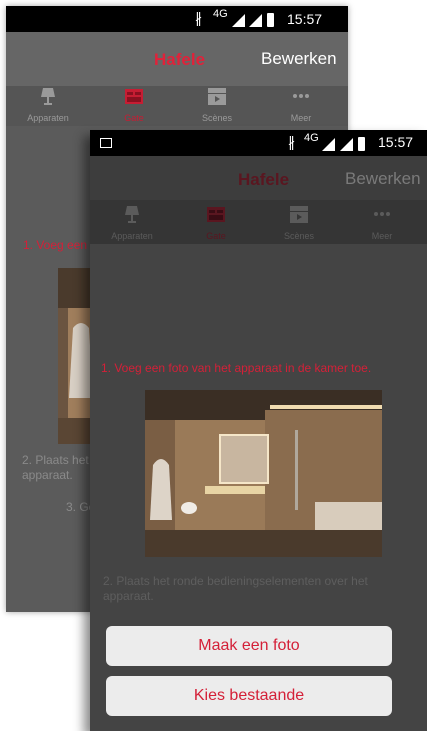 The width and height of the screenshot is (427, 731). What do you see at coordinates (106, 143) in the screenshot?
I see `image-icon` at bounding box center [106, 143].